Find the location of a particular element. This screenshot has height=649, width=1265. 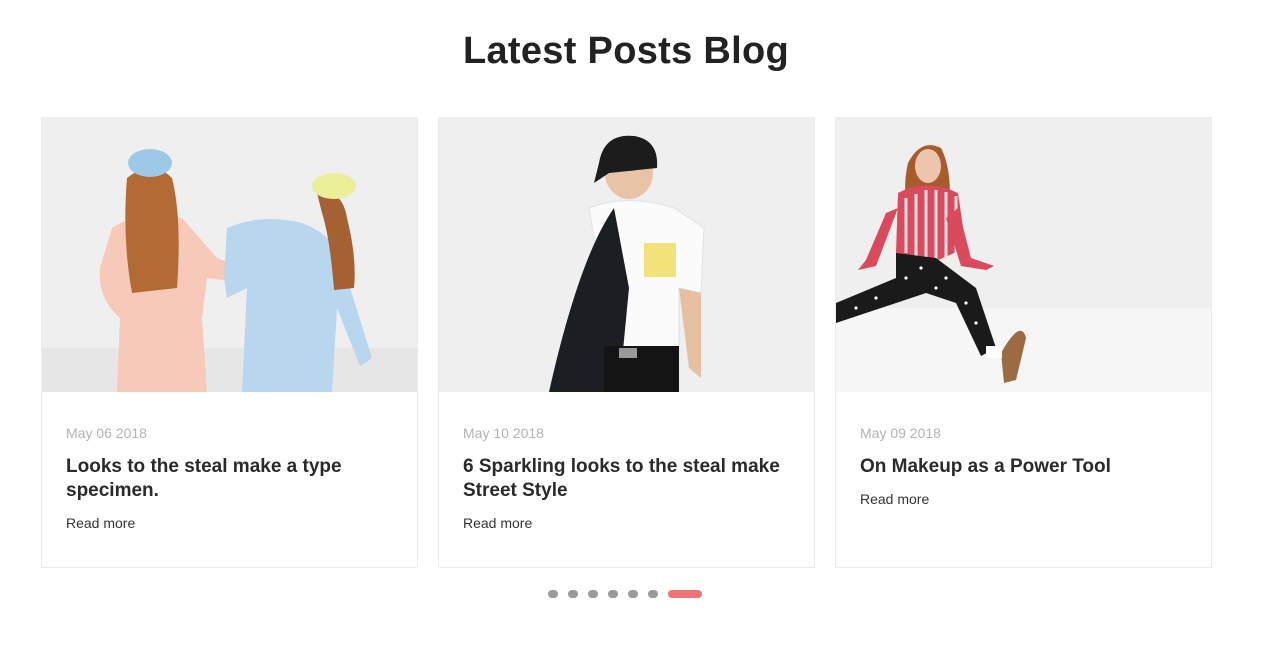

section-title: Latest Posts Blog is located at coordinates (626, 51).